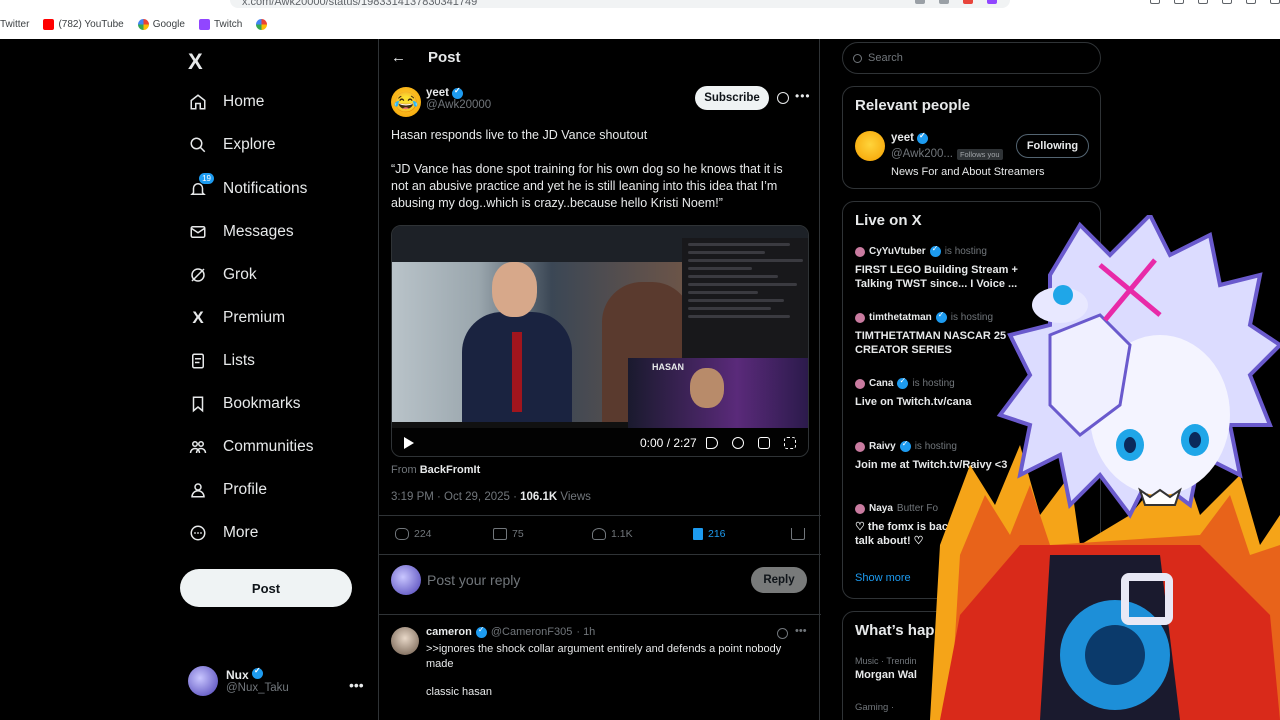 The width and height of the screenshot is (1280, 720). I want to click on live-item: Canais hosting Live on Twitch.tv/cana, so click(942, 392).